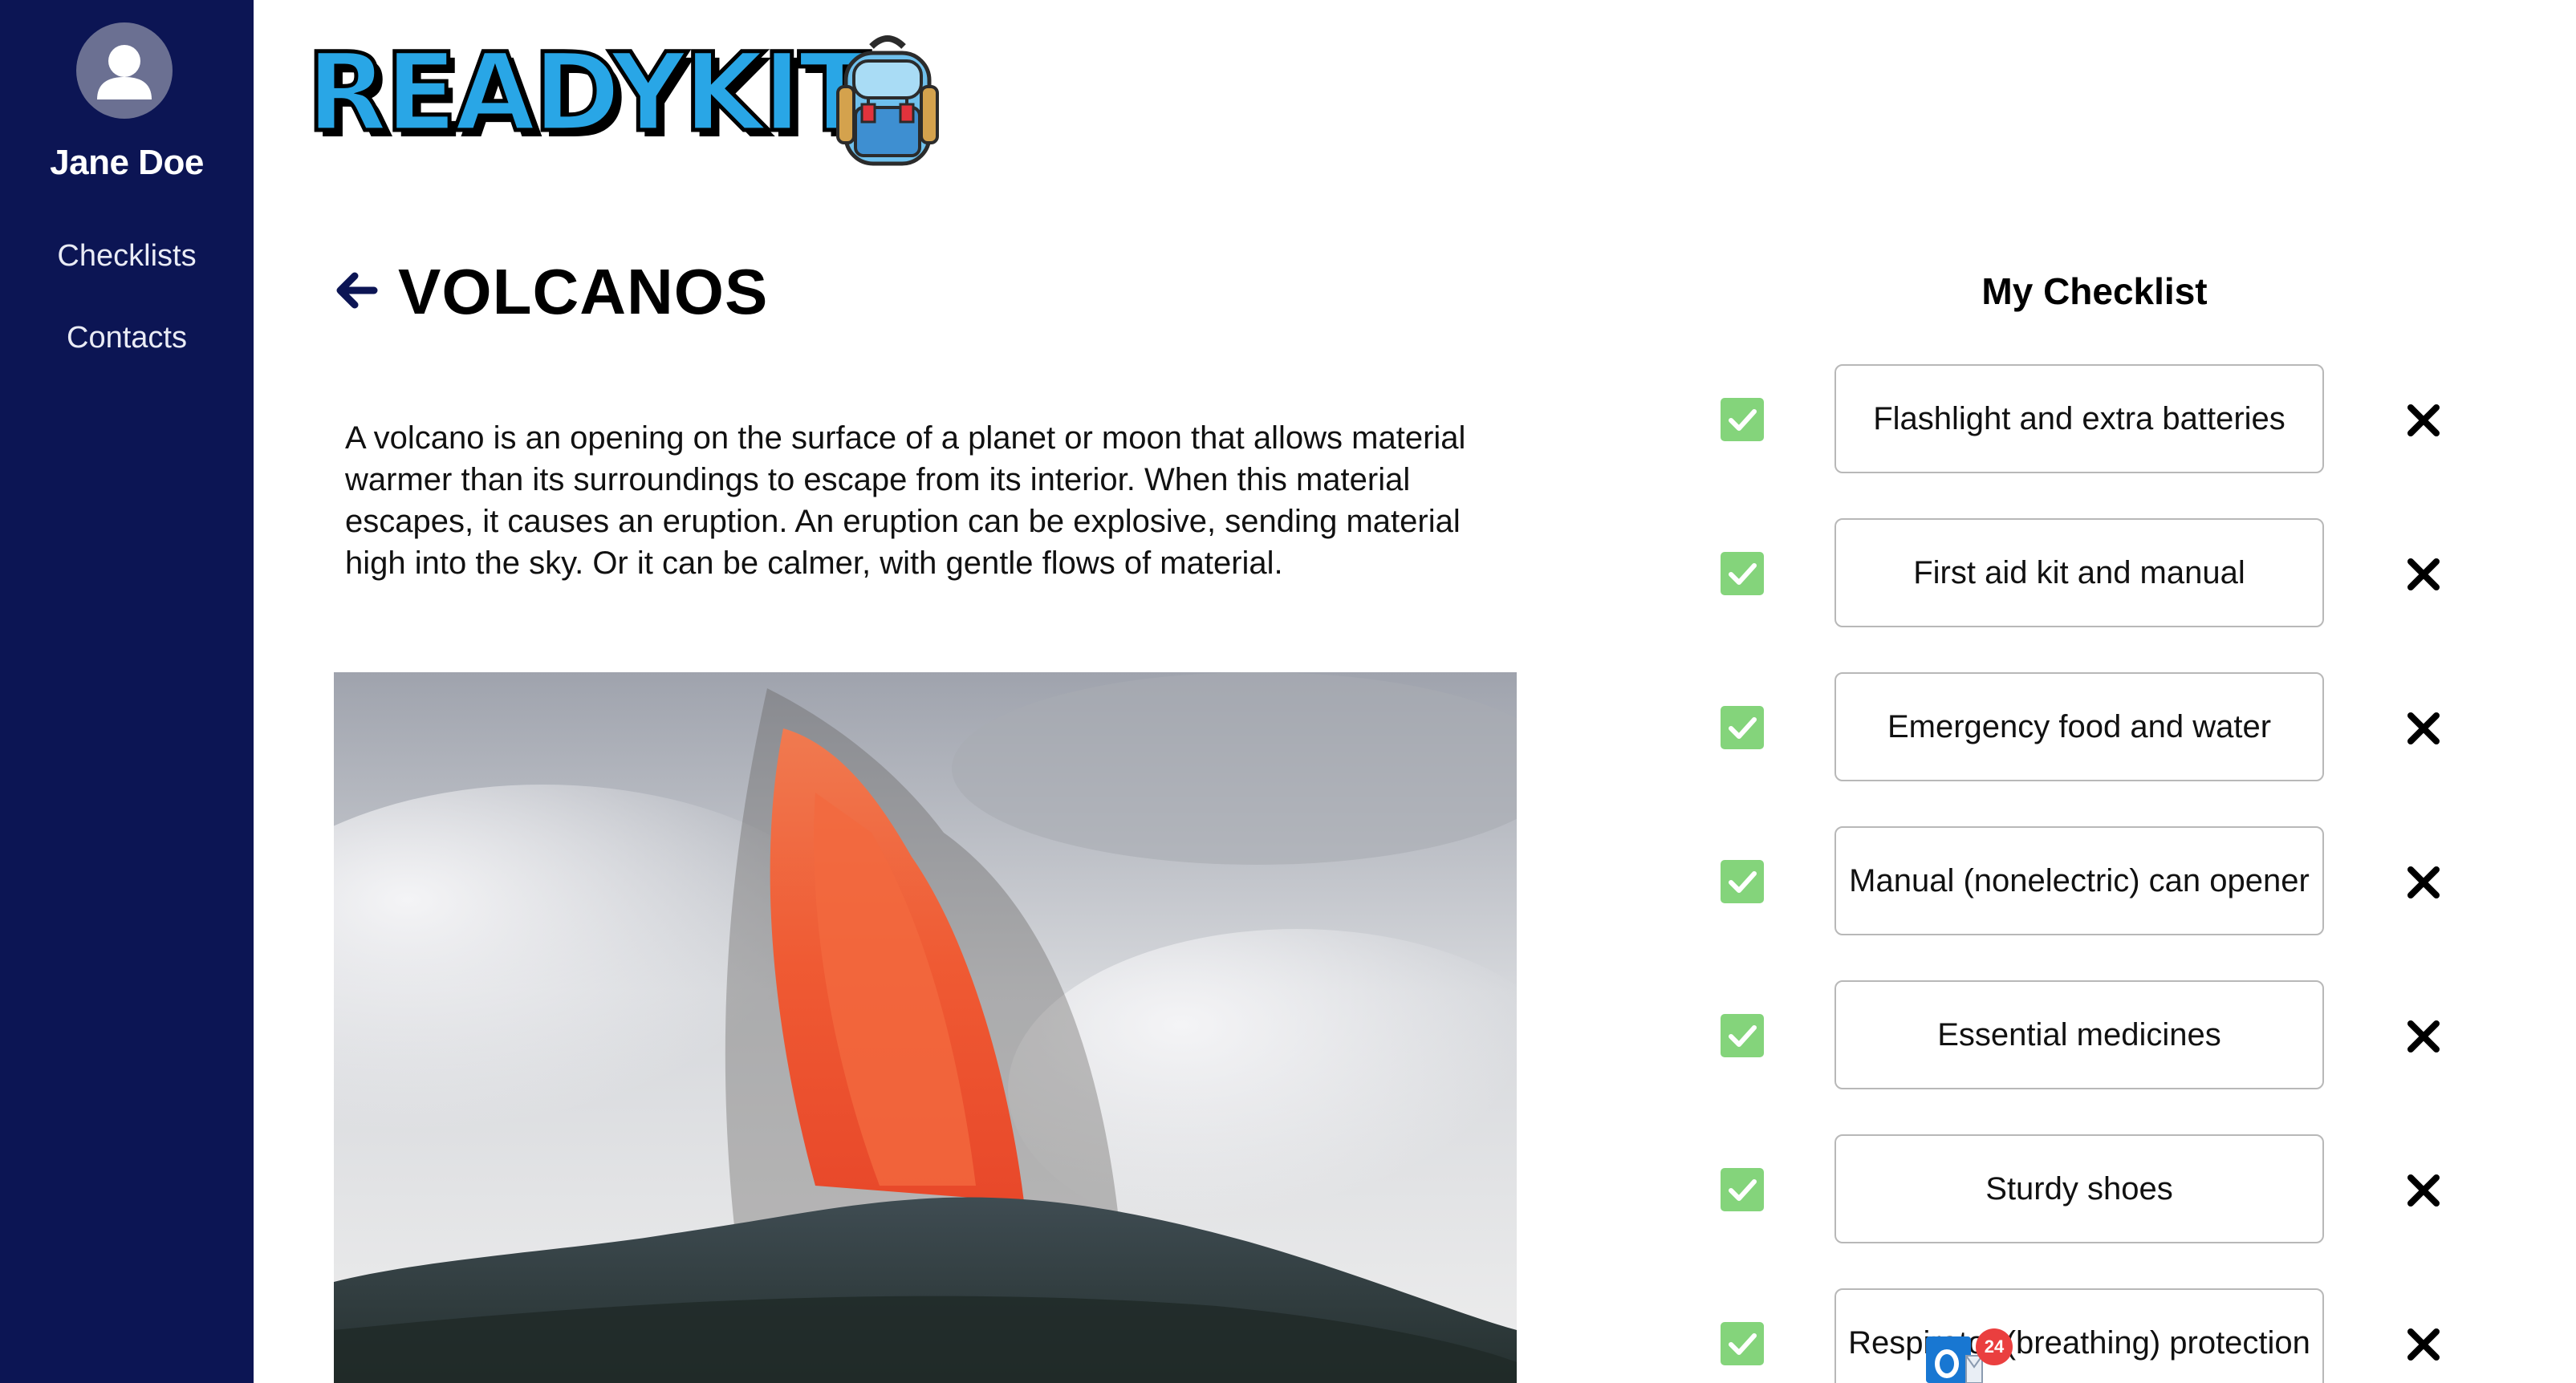 The image size is (2576, 1383). I want to click on checklist-row: Respirator (breathing) protection, so click(2090, 1335).